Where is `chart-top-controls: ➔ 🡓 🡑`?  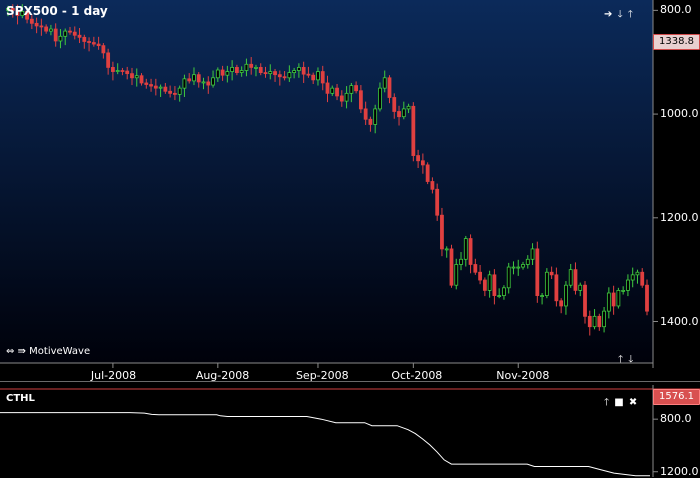 chart-top-controls: ➔ 🡓 🡑 is located at coordinates (618, 11).